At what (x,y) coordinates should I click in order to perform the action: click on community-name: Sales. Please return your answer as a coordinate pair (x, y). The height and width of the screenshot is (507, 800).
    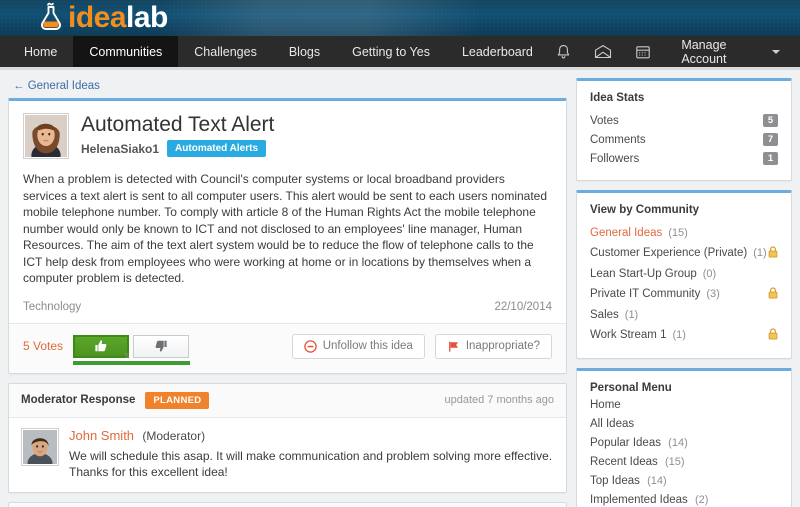
    Looking at the image, I should click on (604, 314).